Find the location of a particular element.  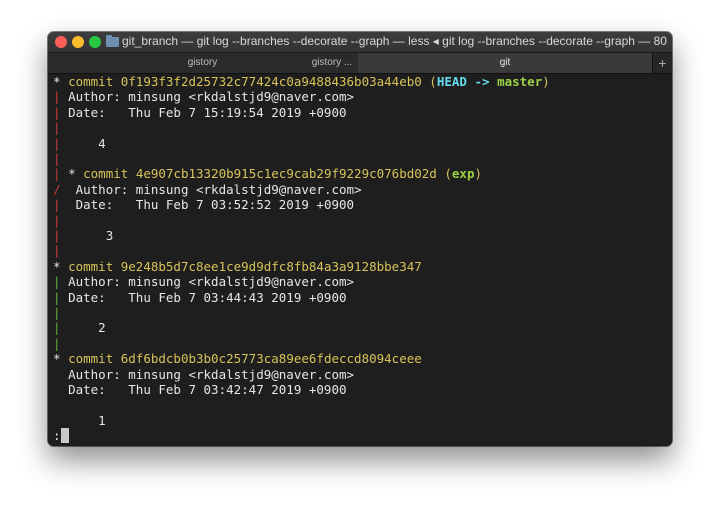

date-text: Date: Thu Feb 7 03:44:43 2019 +0900 is located at coordinates (207, 297).